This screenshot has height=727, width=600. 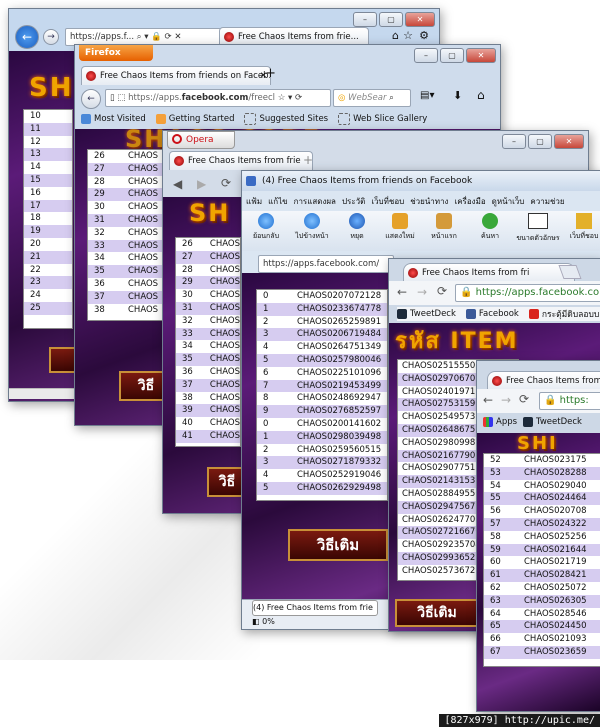 I want to click on row-number: 5, so click(x=266, y=359).